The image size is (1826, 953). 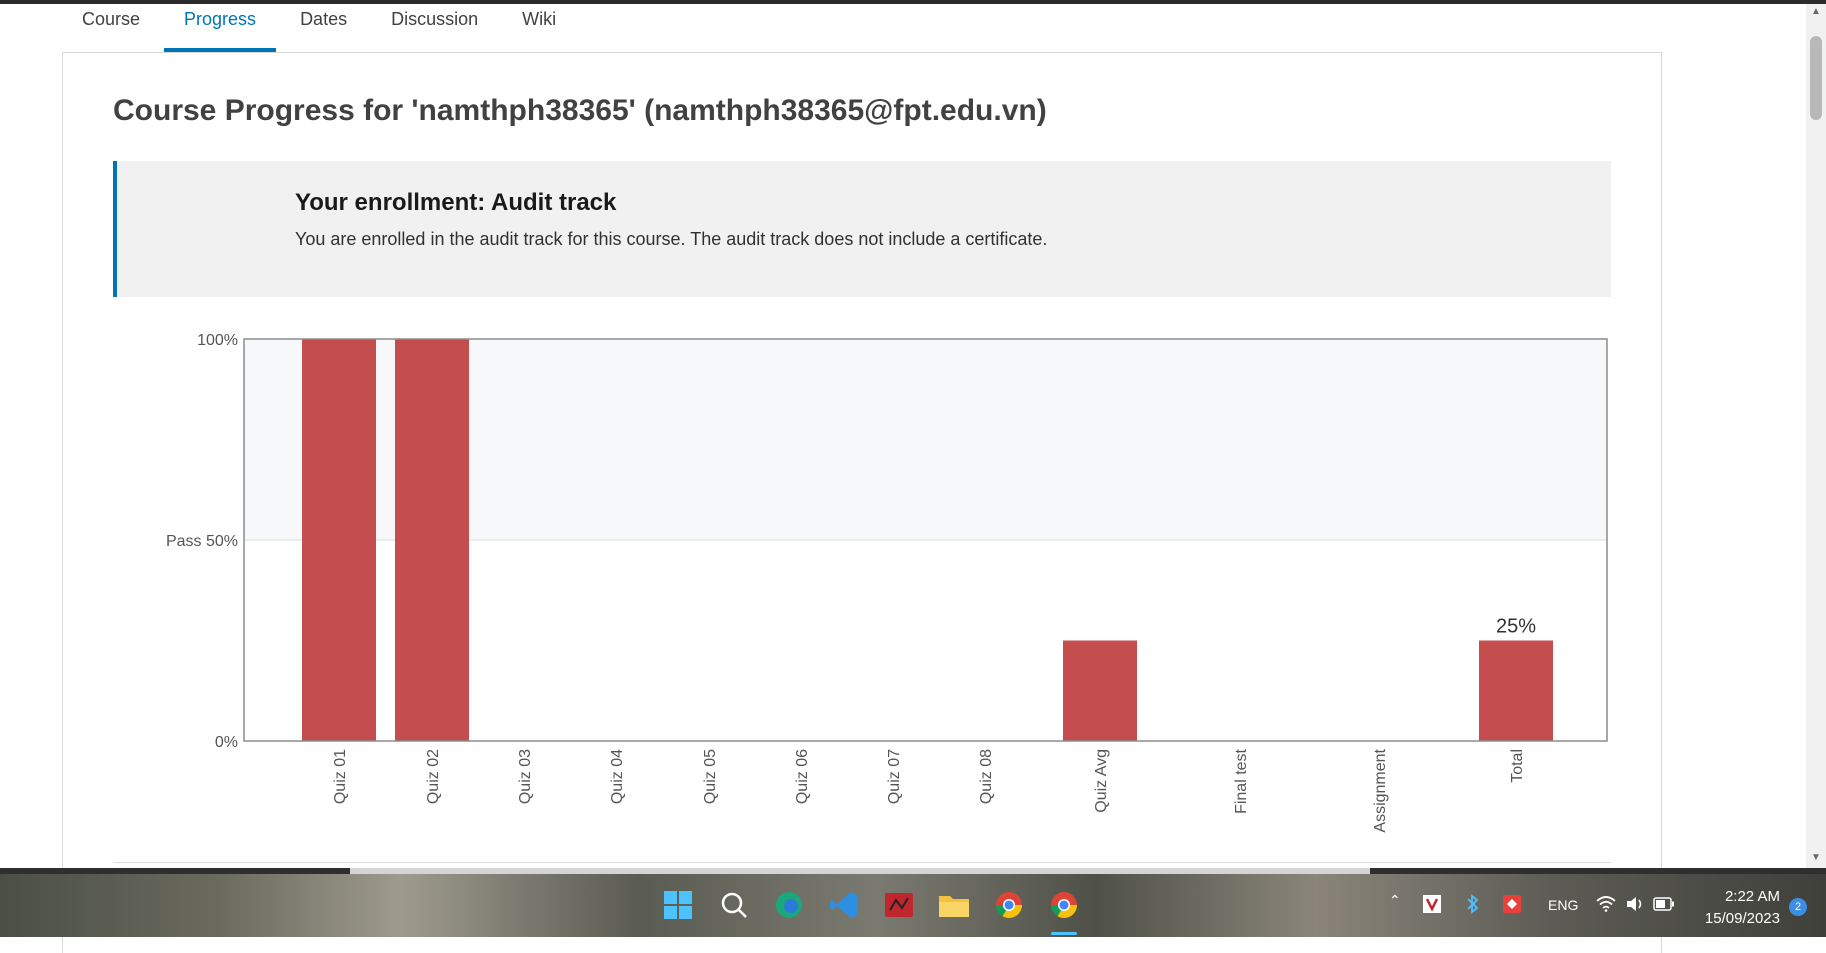 I want to click on vscode-icon, so click(x=844, y=905).